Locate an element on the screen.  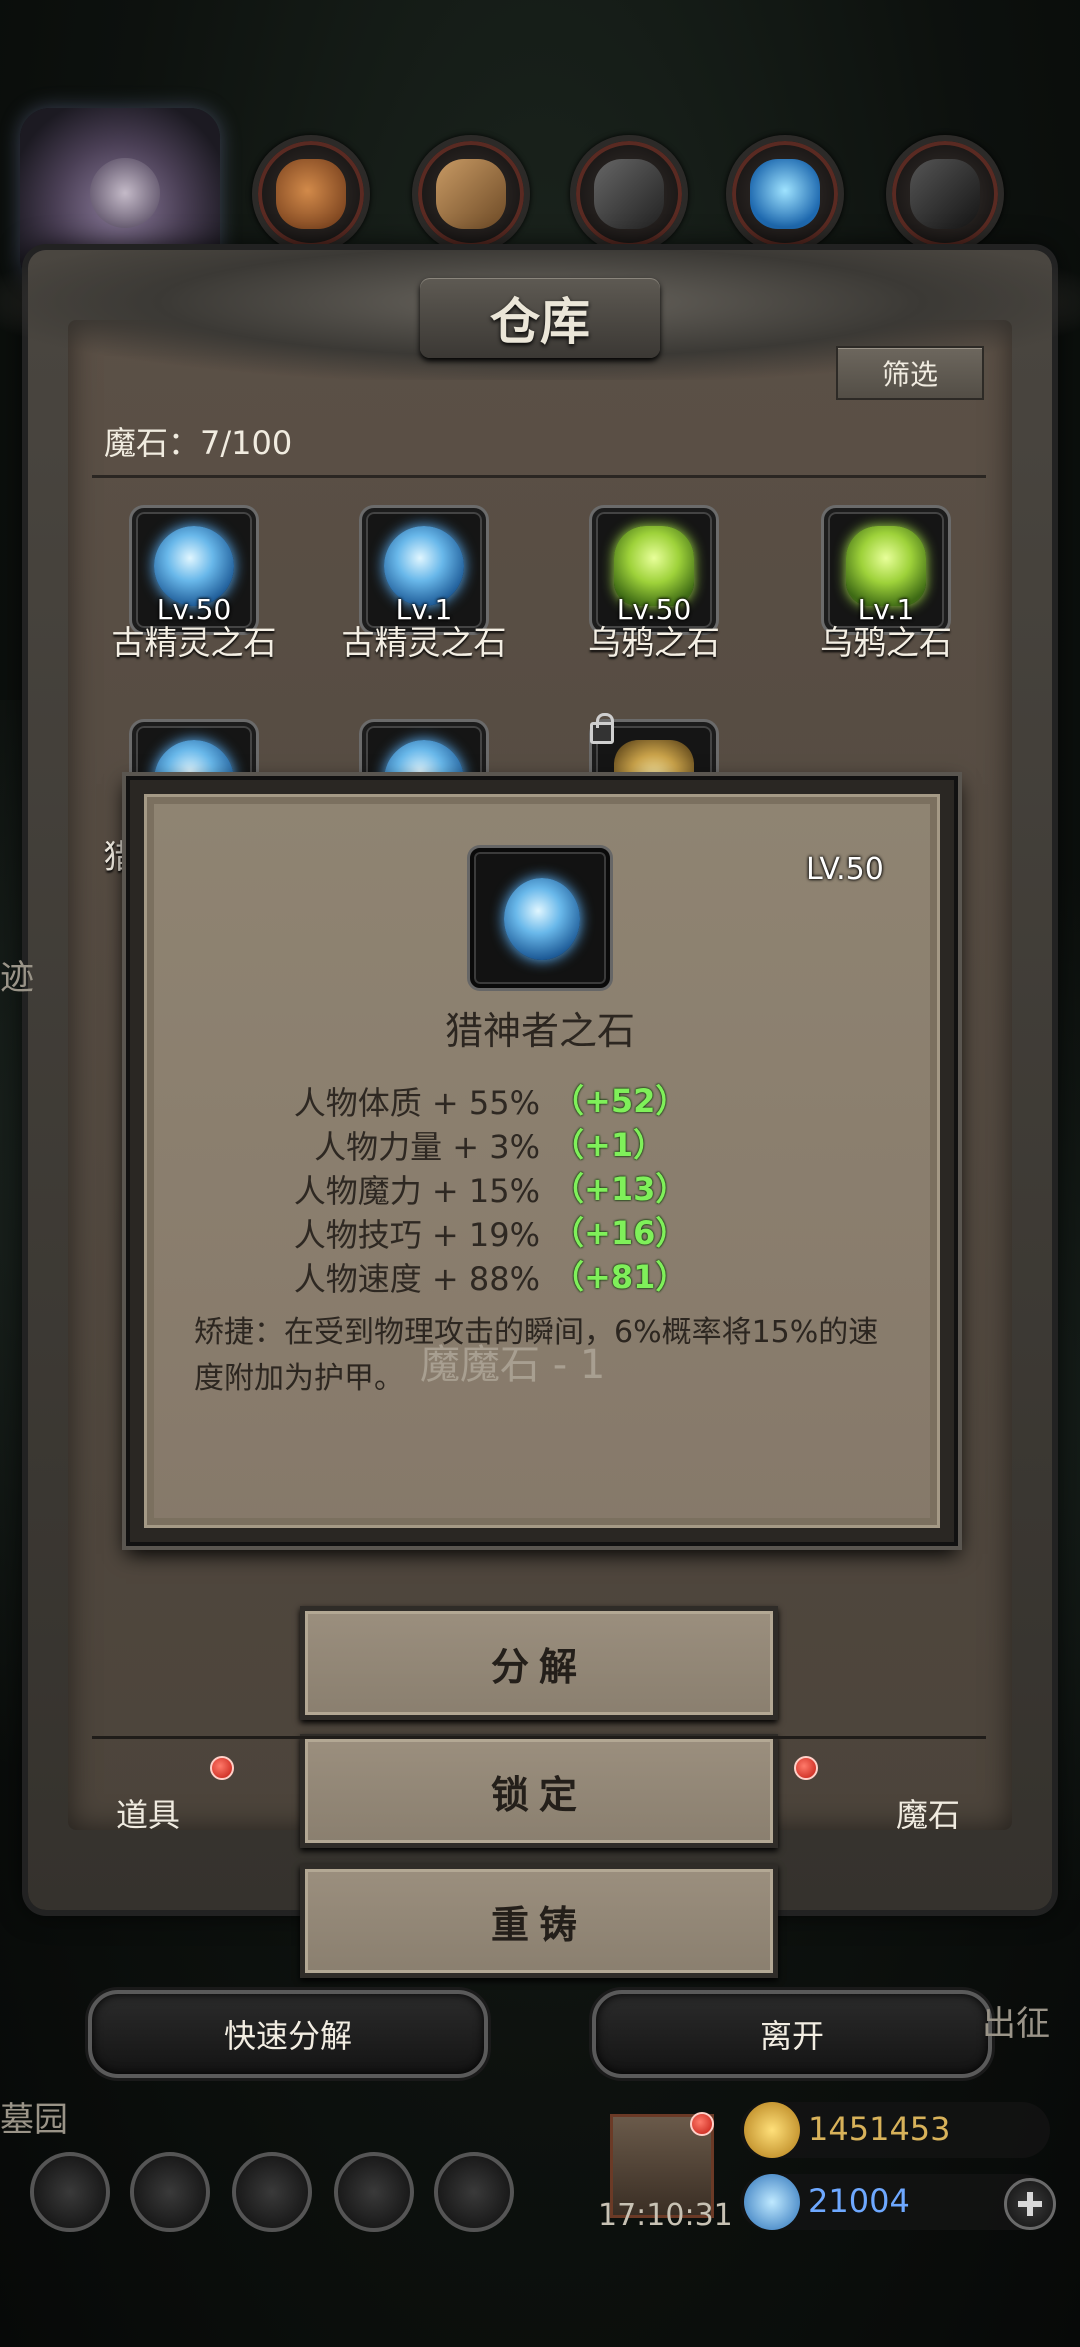
stat-bonus: （+13） is located at coordinates (620, 1189).